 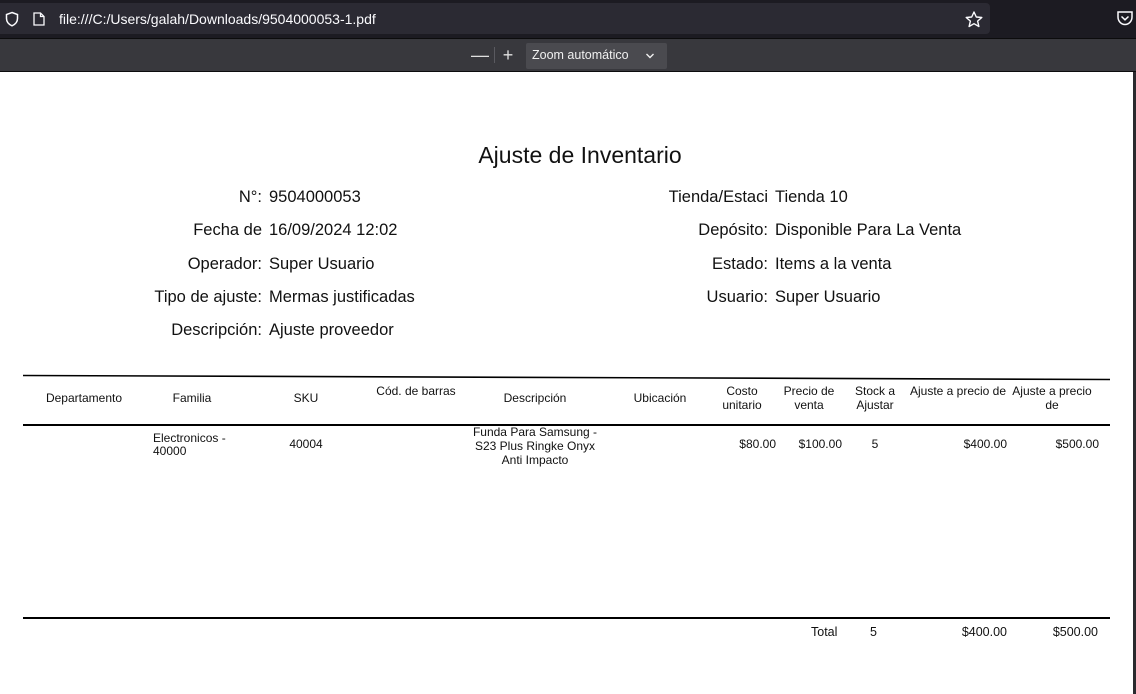 I want to click on column-header-ubicacion: Ubicación, so click(x=660, y=398).